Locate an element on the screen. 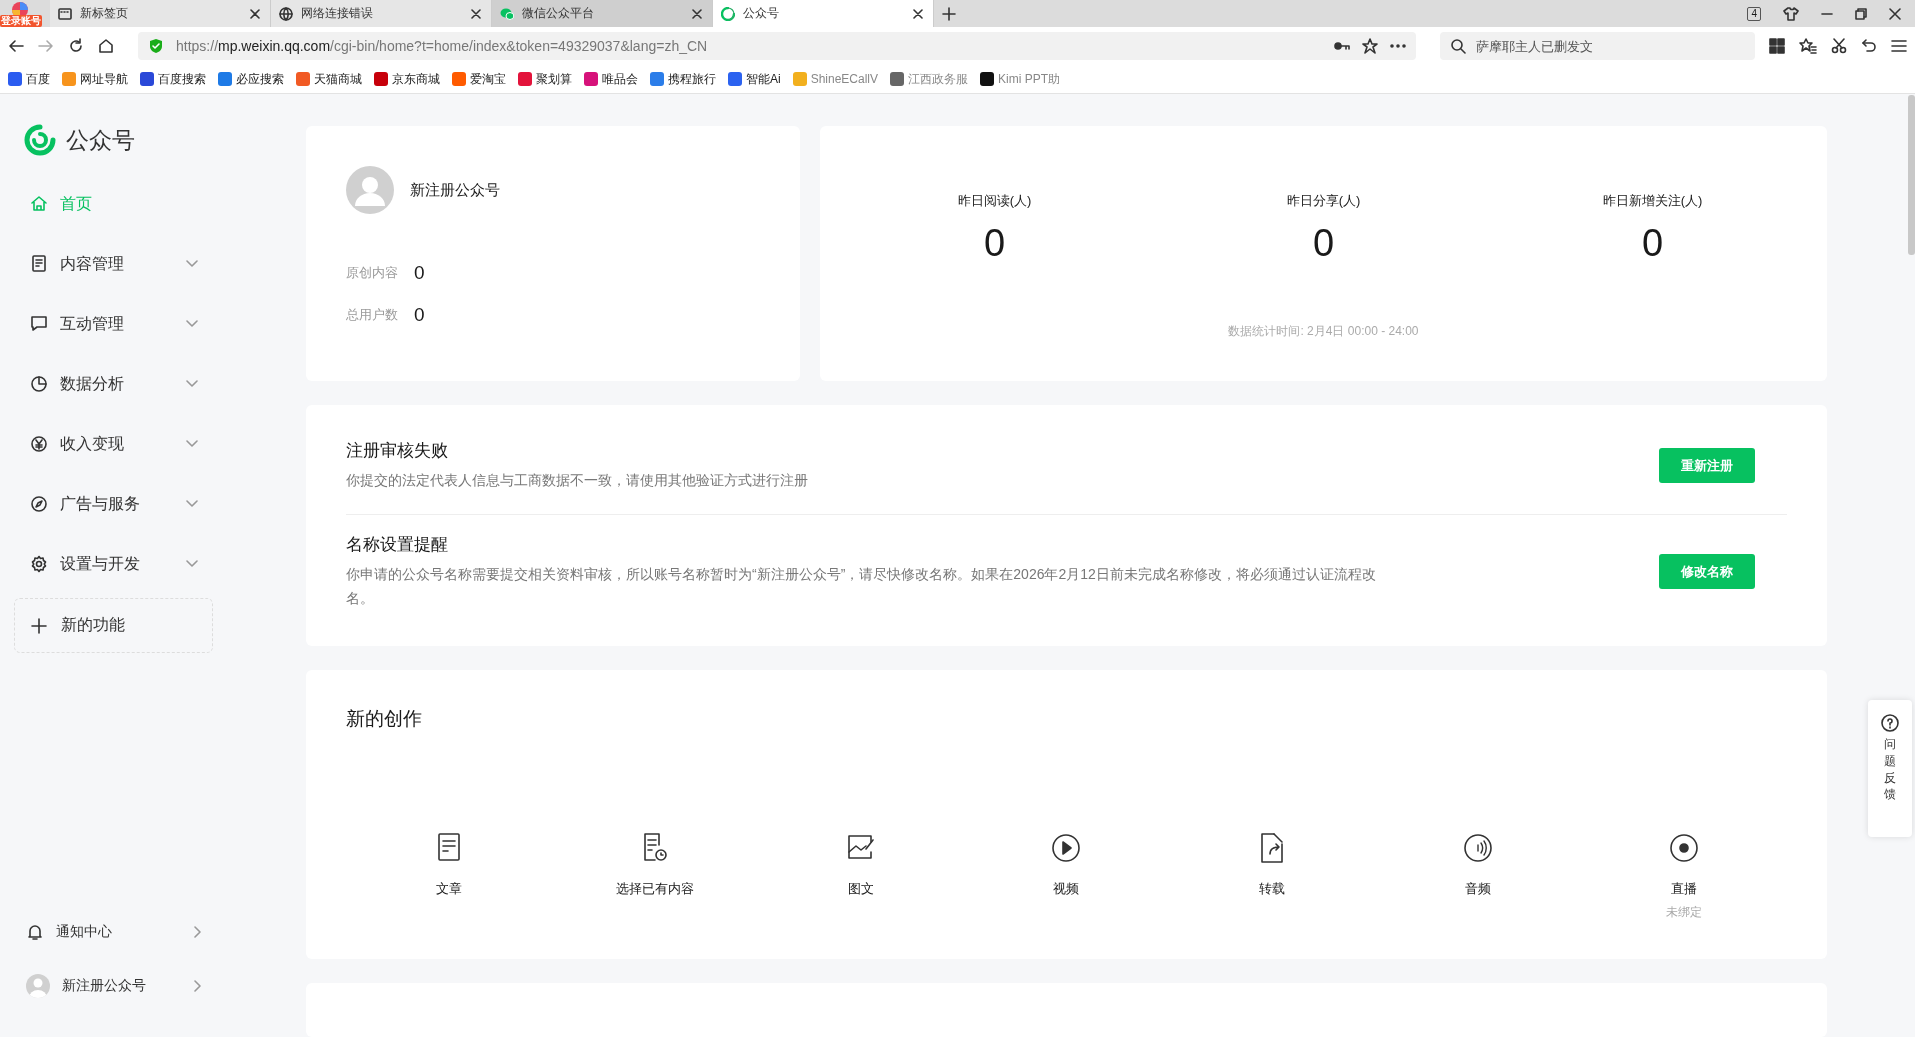 This screenshot has width=1915, height=1037. bookmark-link: 必应搜索 is located at coordinates (251, 79).